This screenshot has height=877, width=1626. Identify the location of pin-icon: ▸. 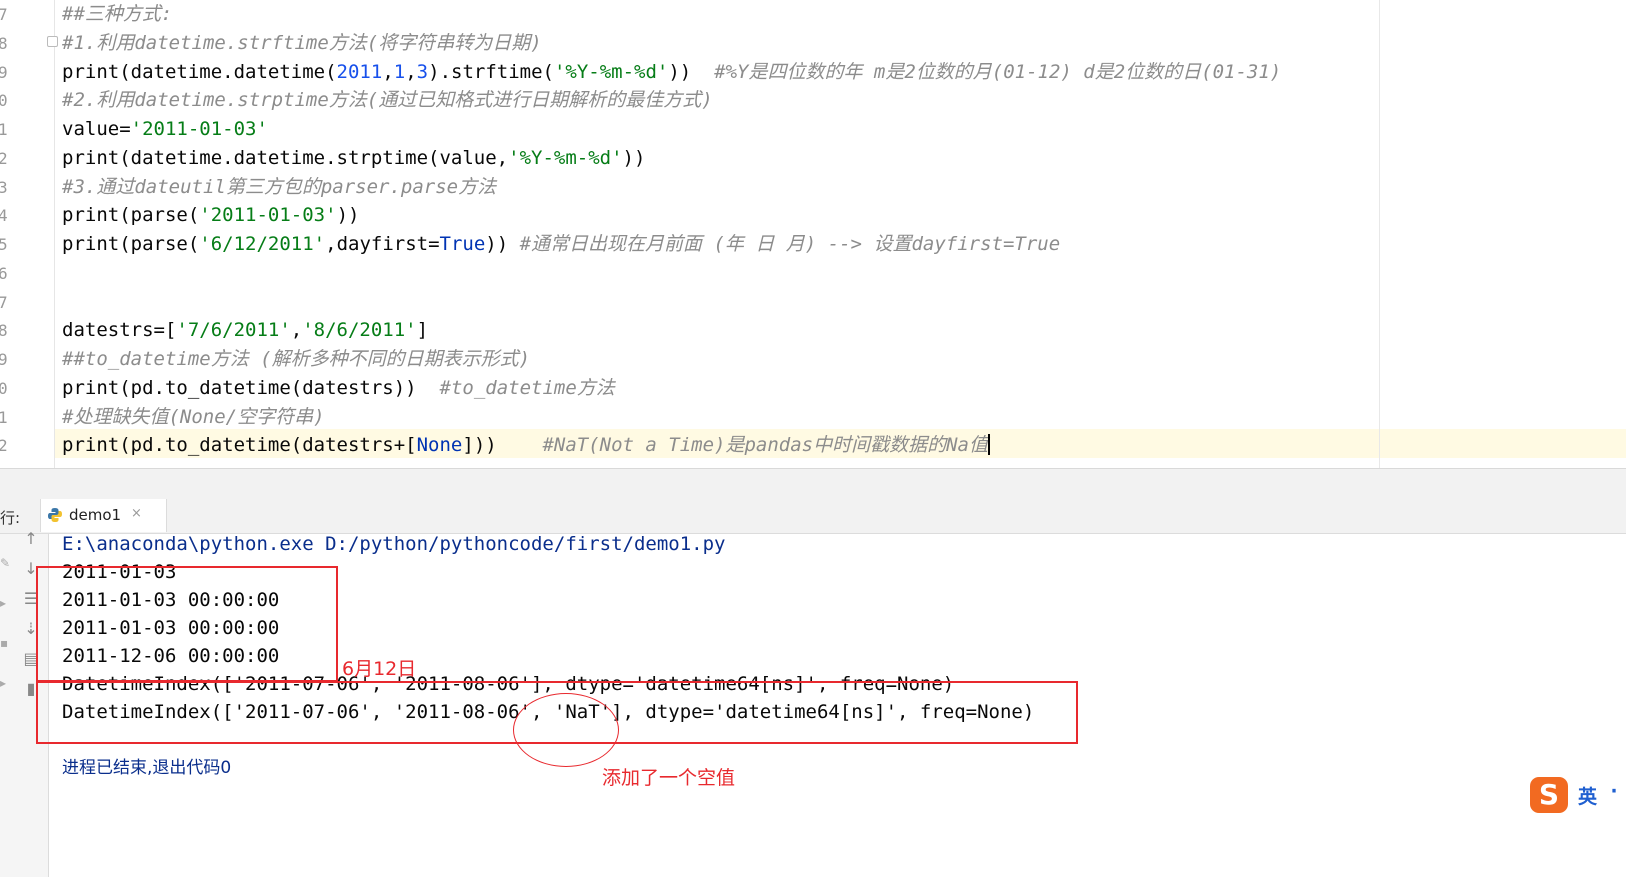
(4, 683).